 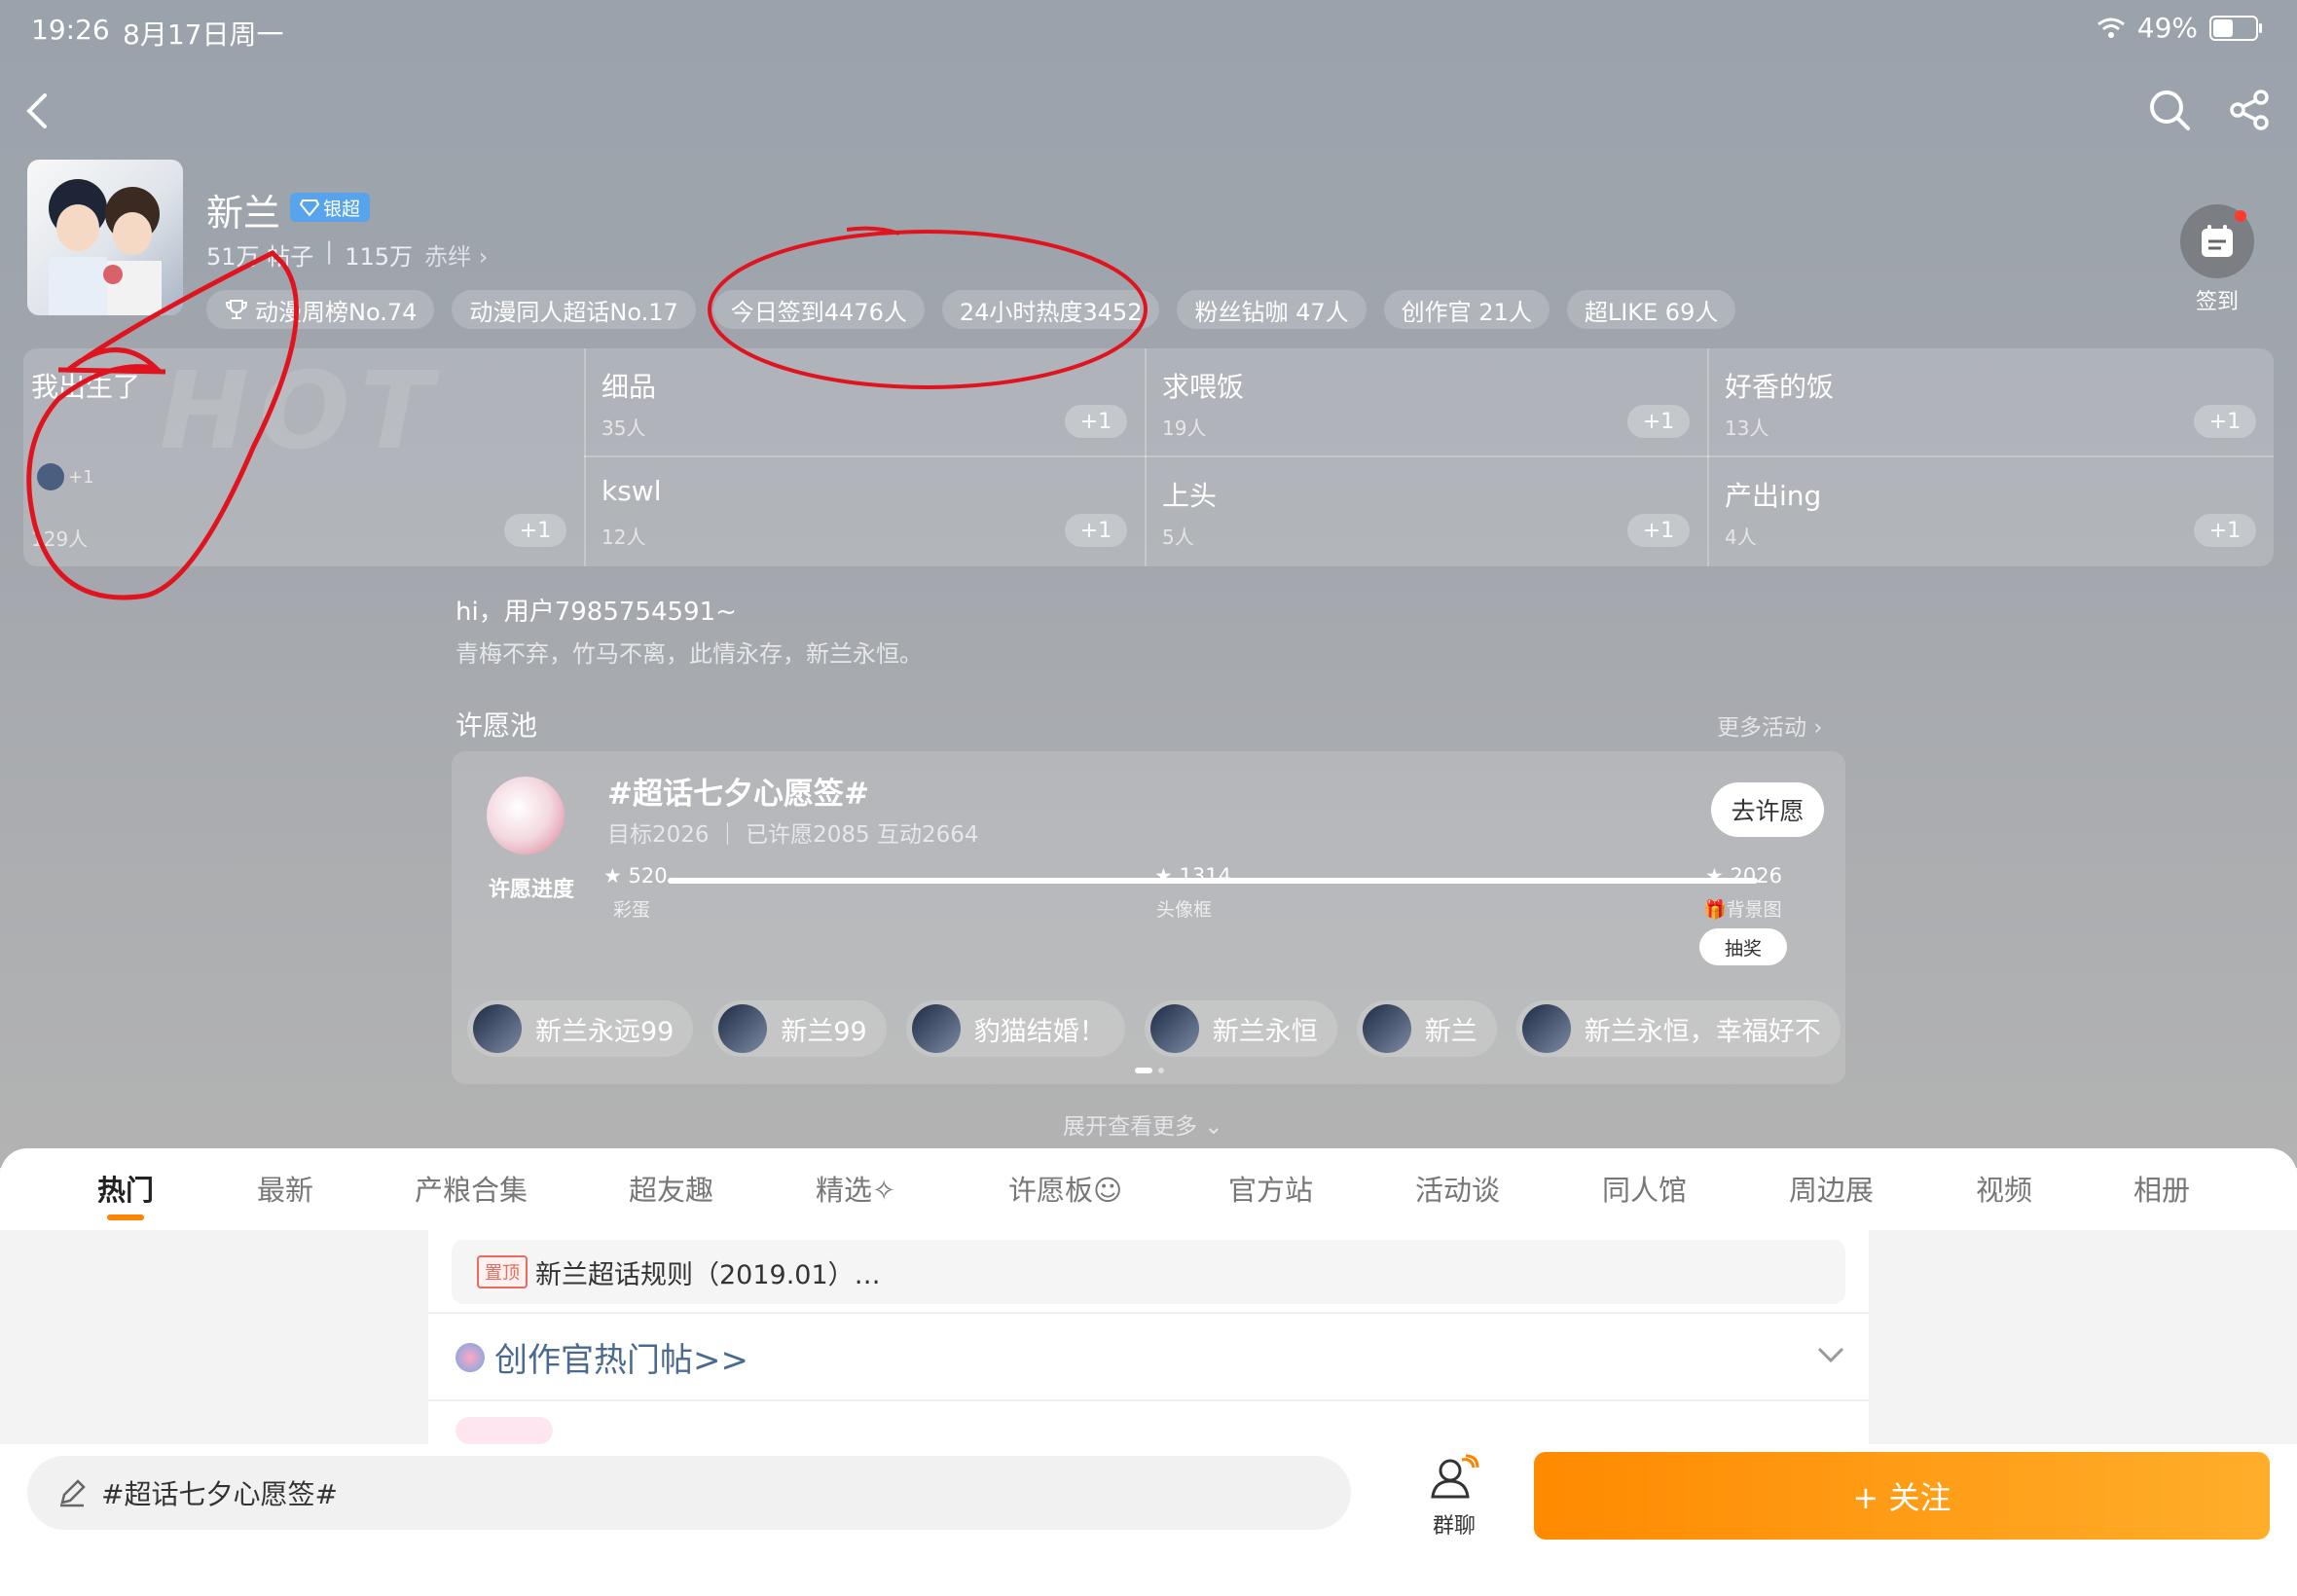 What do you see at coordinates (2250, 110) in the screenshot?
I see `share-icon` at bounding box center [2250, 110].